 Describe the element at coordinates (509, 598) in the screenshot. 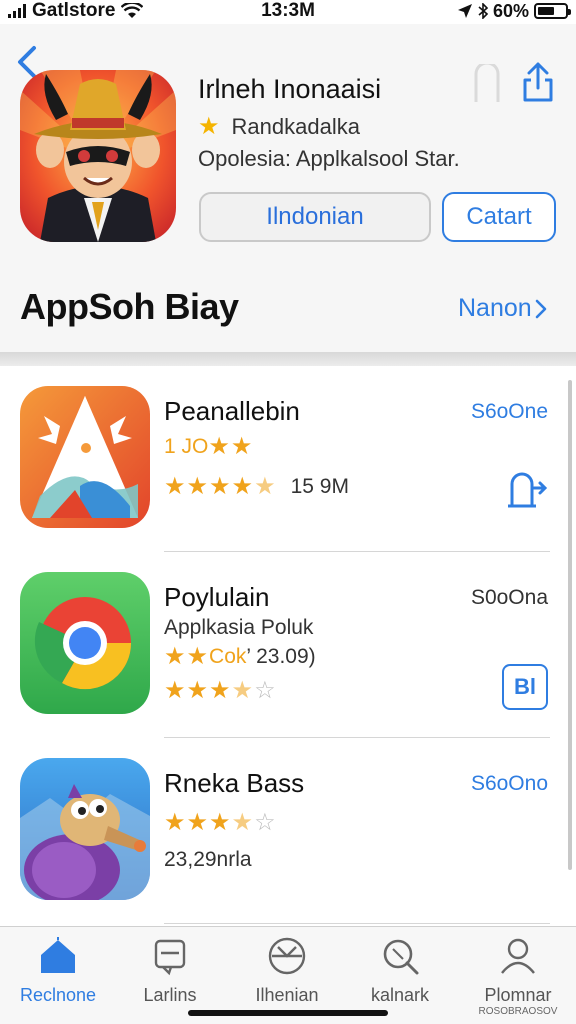

I see `app-price-button: S0oOna` at that location.